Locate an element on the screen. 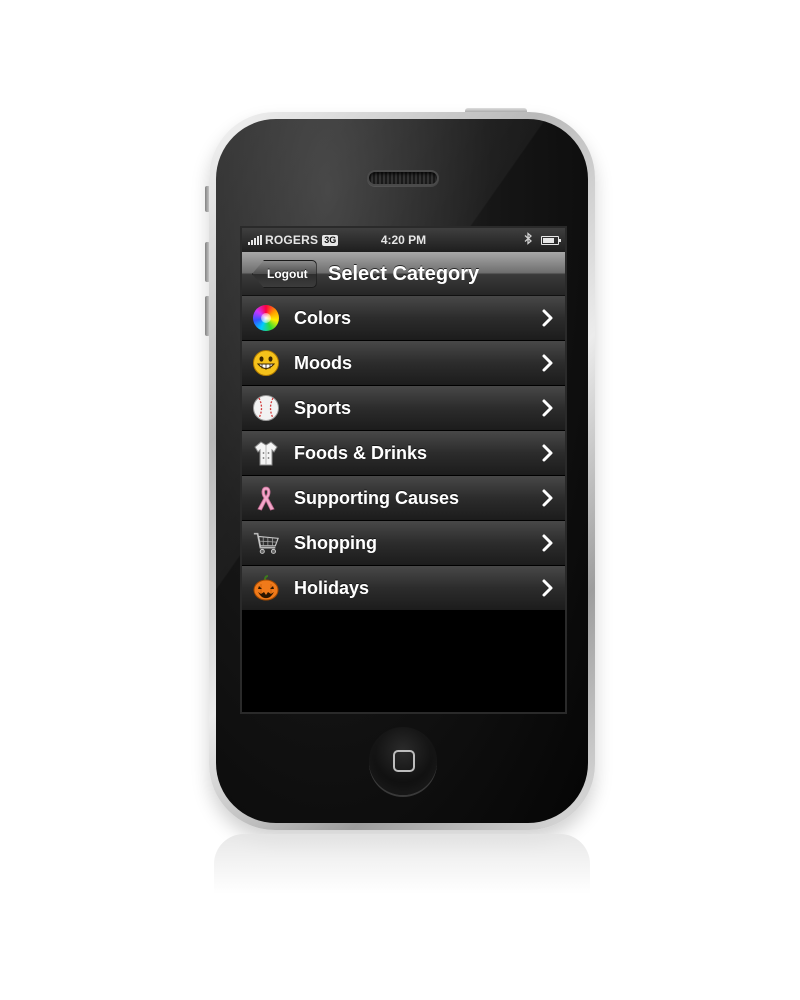 Image resolution: width=800 pixels, height=1000 pixels. category-label: Sports is located at coordinates (323, 407).